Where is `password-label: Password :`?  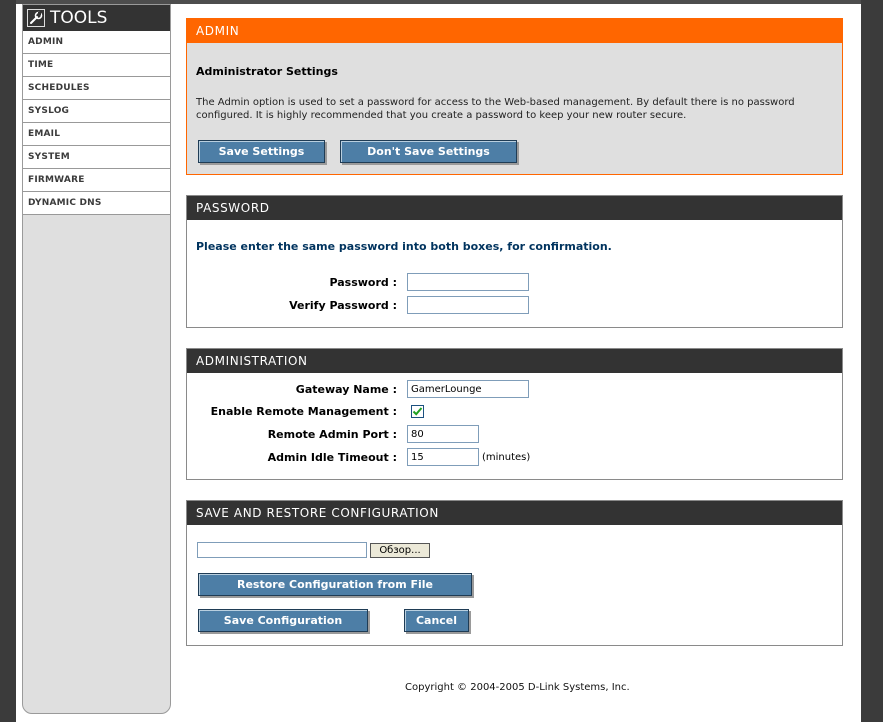 password-label: Password : is located at coordinates (363, 282).